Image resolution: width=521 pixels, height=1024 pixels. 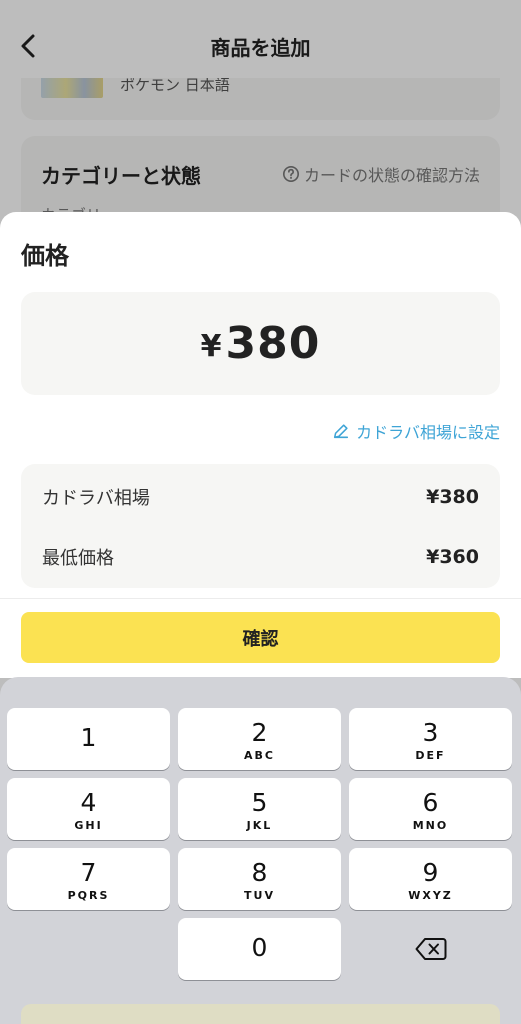 What do you see at coordinates (78, 558) in the screenshot?
I see `minimum-price-label: 最低価格` at bounding box center [78, 558].